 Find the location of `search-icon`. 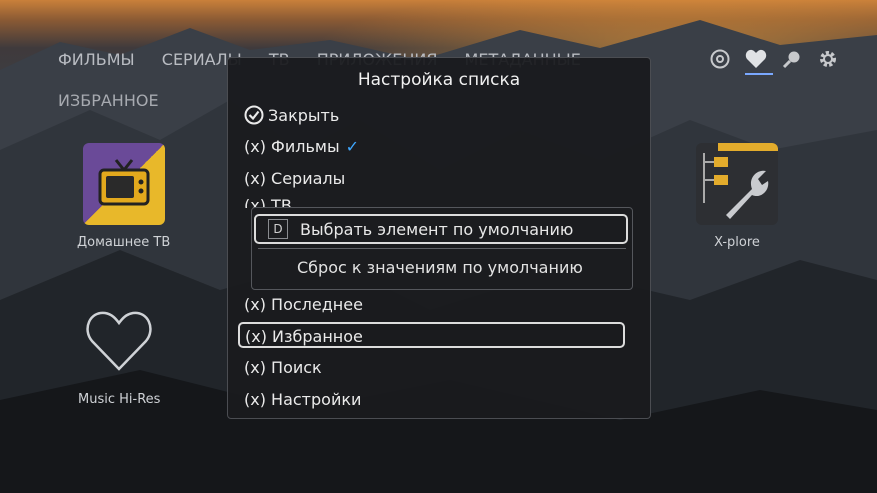

search-icon is located at coordinates (792, 59).